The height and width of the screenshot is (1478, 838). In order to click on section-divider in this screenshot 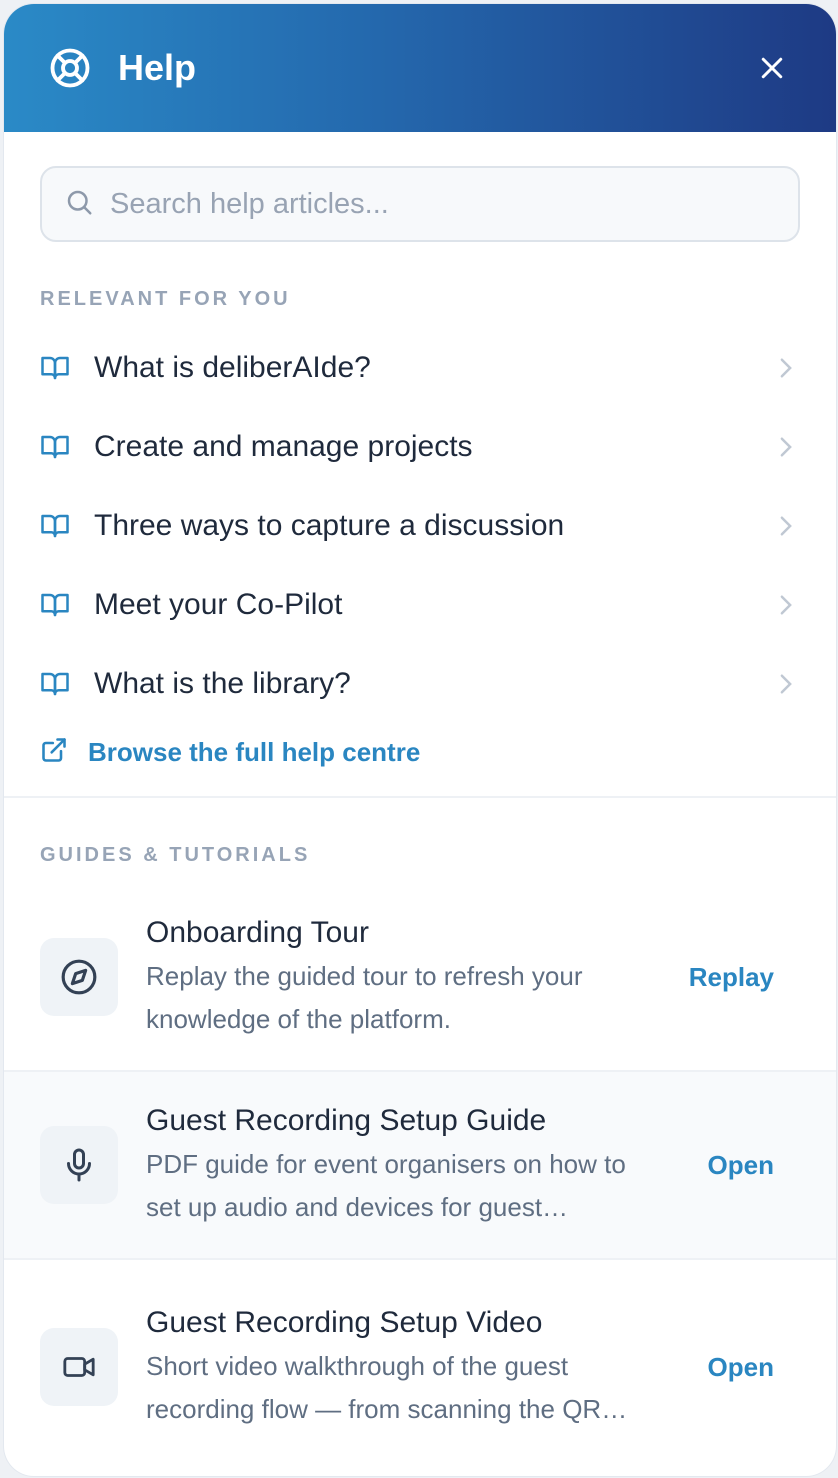, I will do `click(420, 797)`.